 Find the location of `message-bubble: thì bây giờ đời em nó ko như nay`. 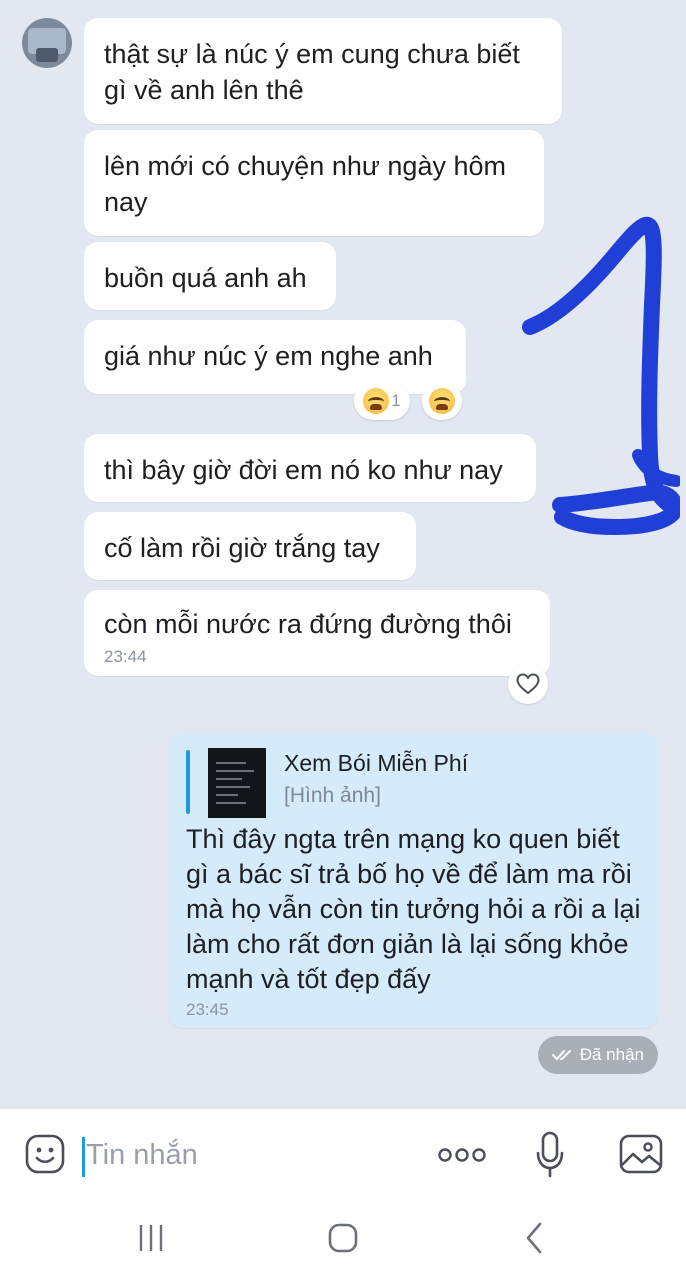

message-bubble: thì bây giờ đời em nó ko như nay is located at coordinates (310, 468).